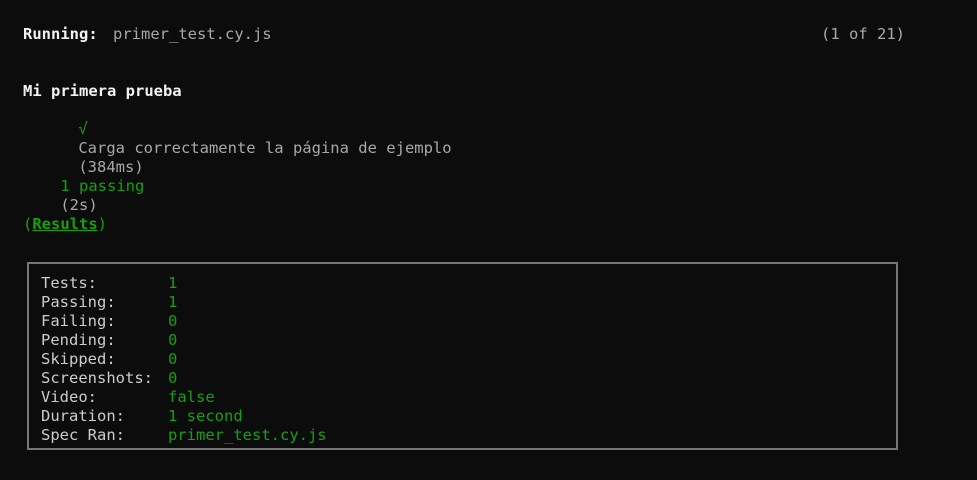  I want to click on stat-label: Duration:, so click(83, 416).